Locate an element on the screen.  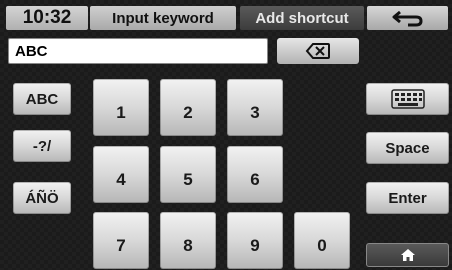
home-icon is located at coordinates (407, 255).